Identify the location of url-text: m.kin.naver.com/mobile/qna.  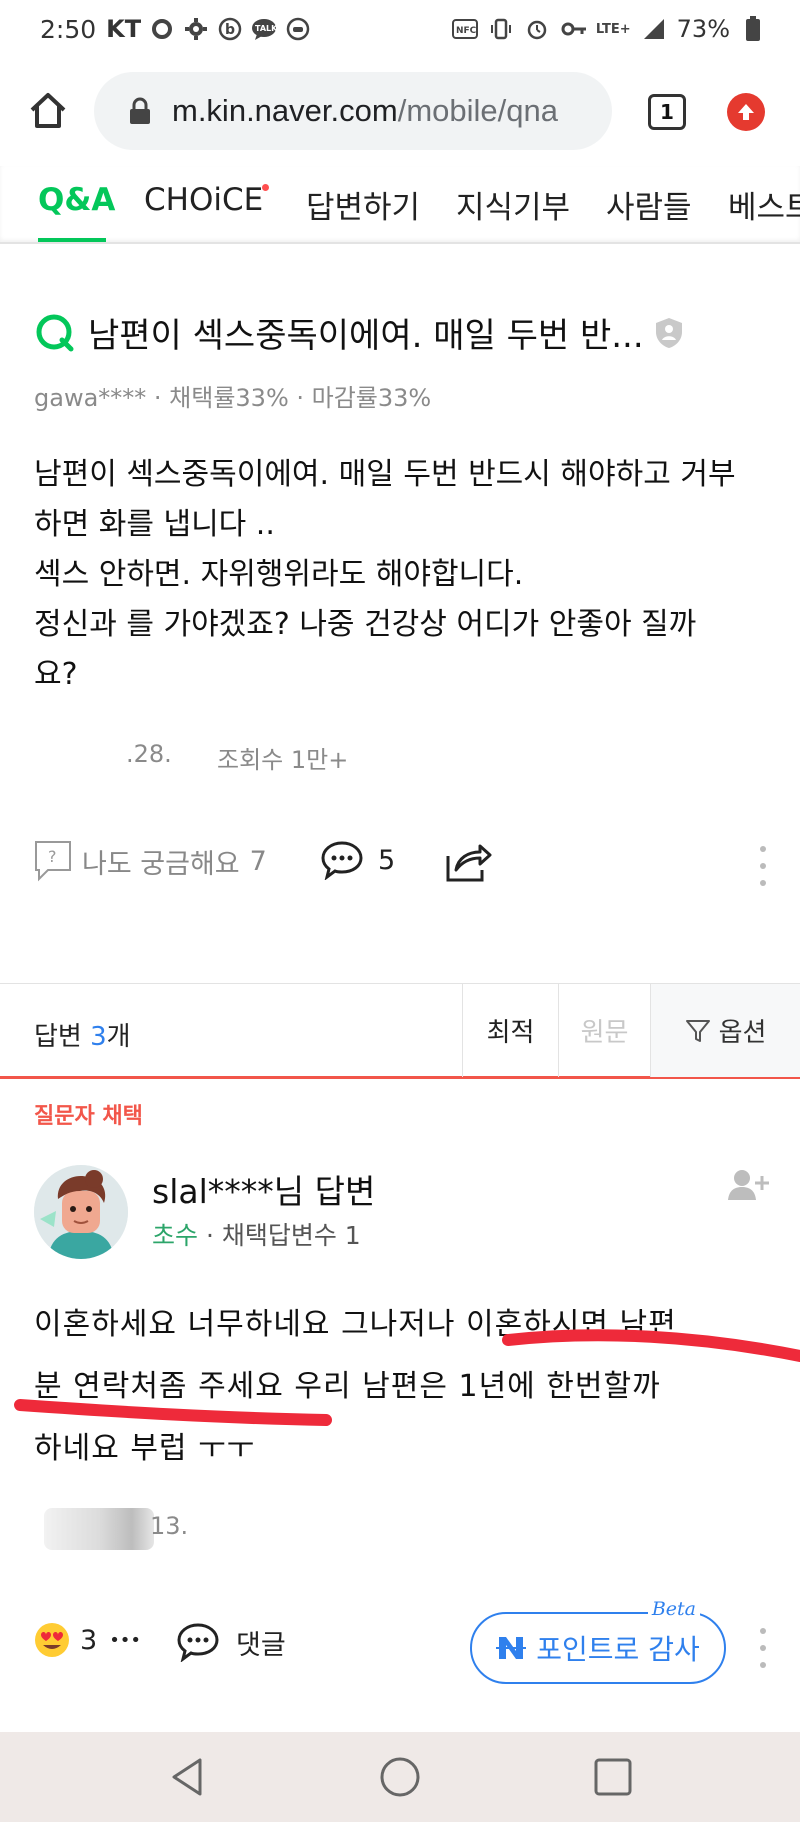
(365, 111).